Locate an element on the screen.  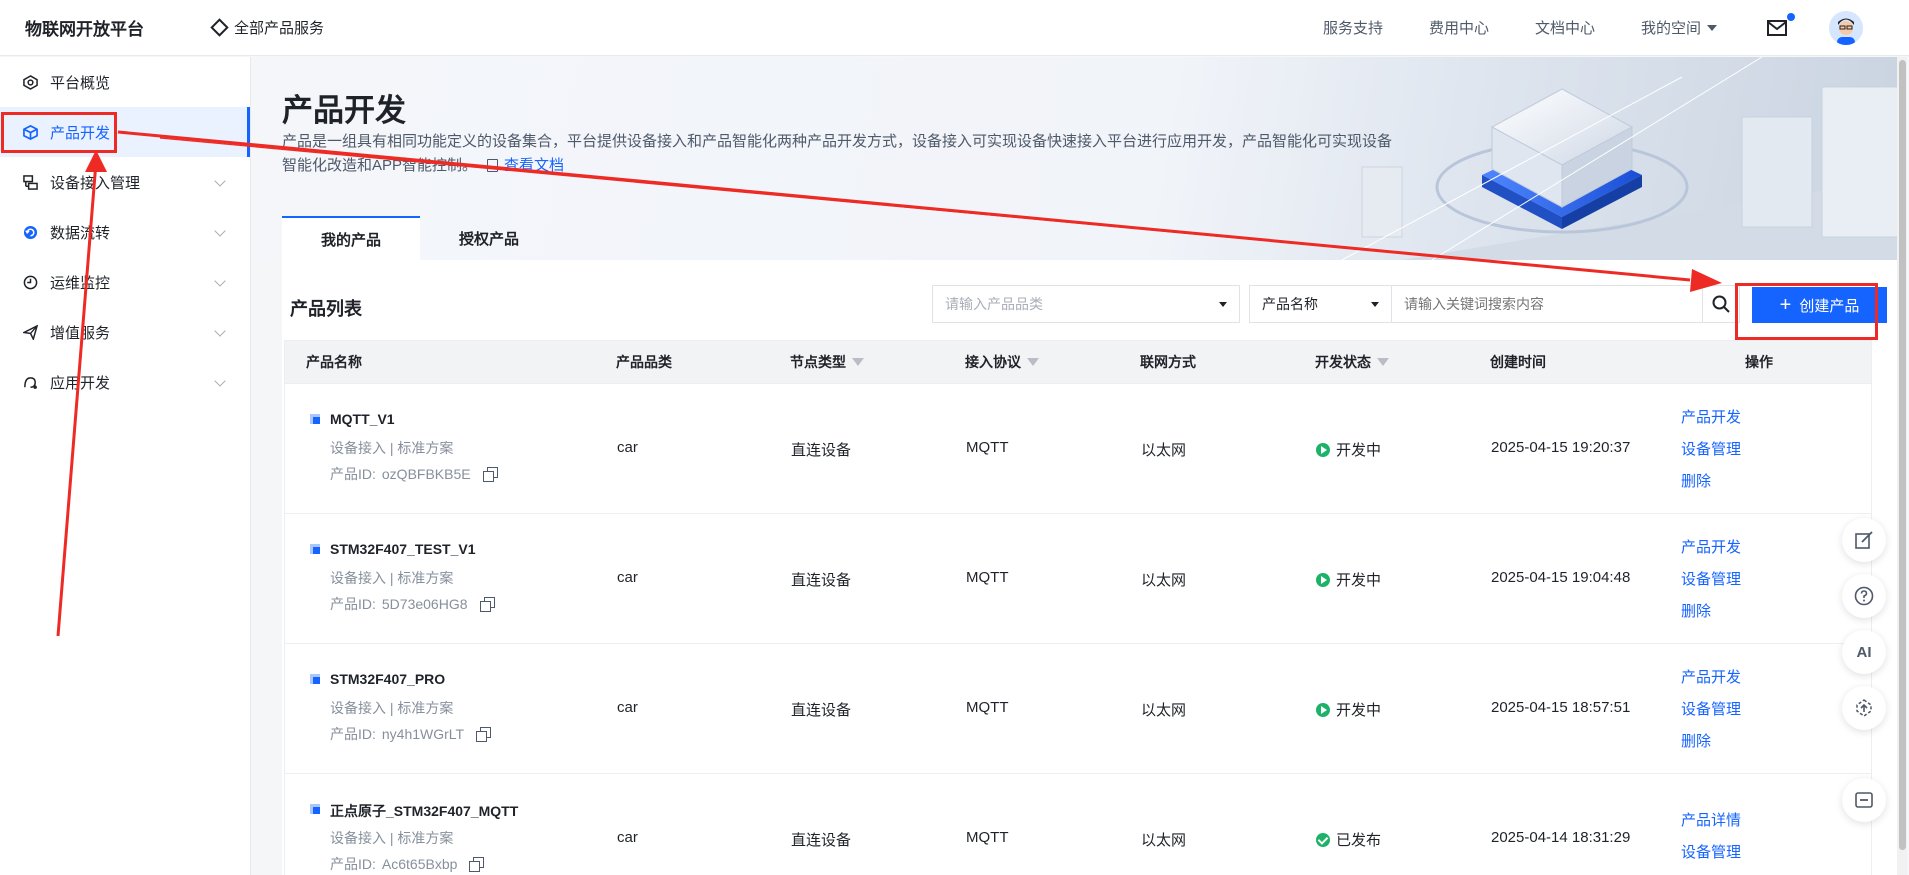
sidebar-item-overview: 平台概览 is located at coordinates (125, 82).